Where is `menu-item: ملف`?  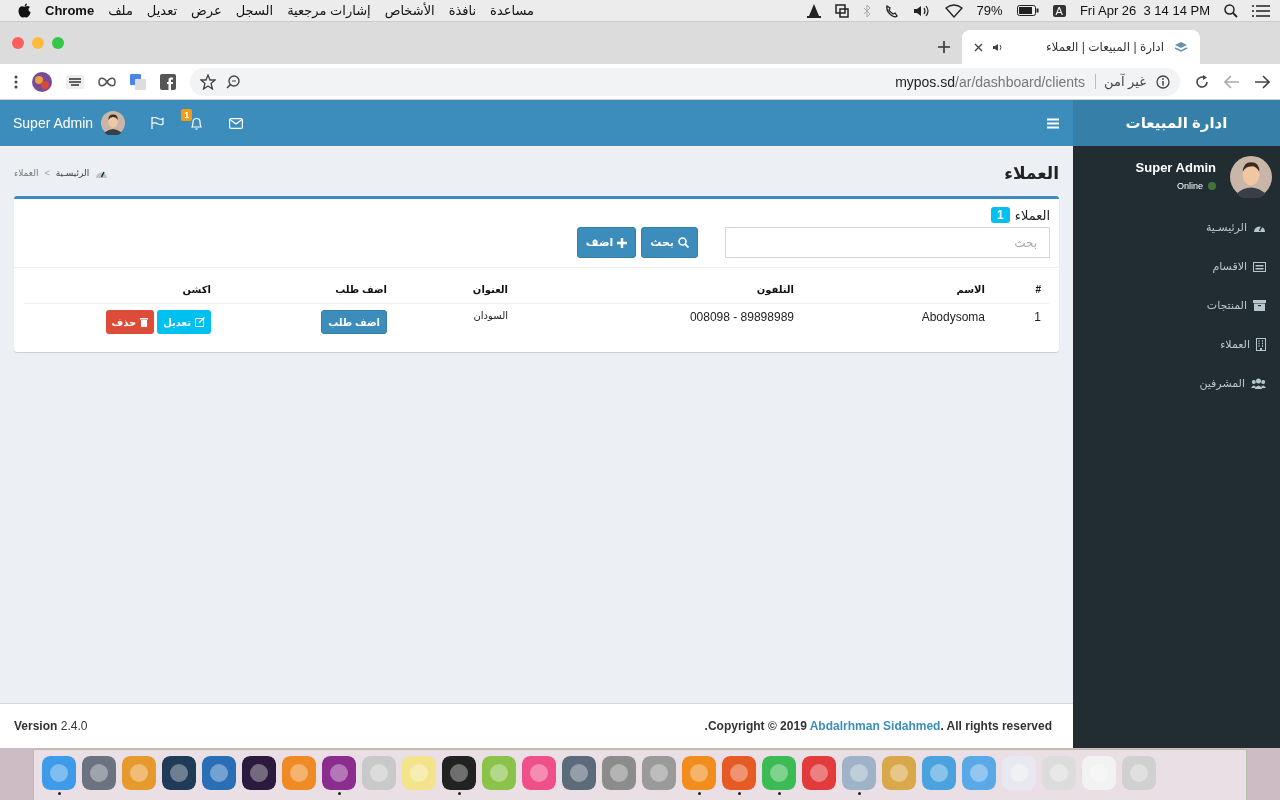
menu-item: ملف is located at coordinates (120, 10).